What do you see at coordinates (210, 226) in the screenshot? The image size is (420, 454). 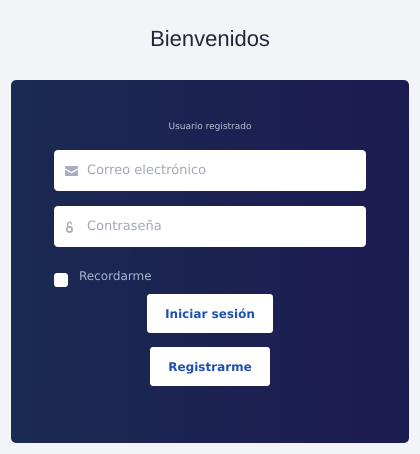 I see `password-field: Contraseña` at bounding box center [210, 226].